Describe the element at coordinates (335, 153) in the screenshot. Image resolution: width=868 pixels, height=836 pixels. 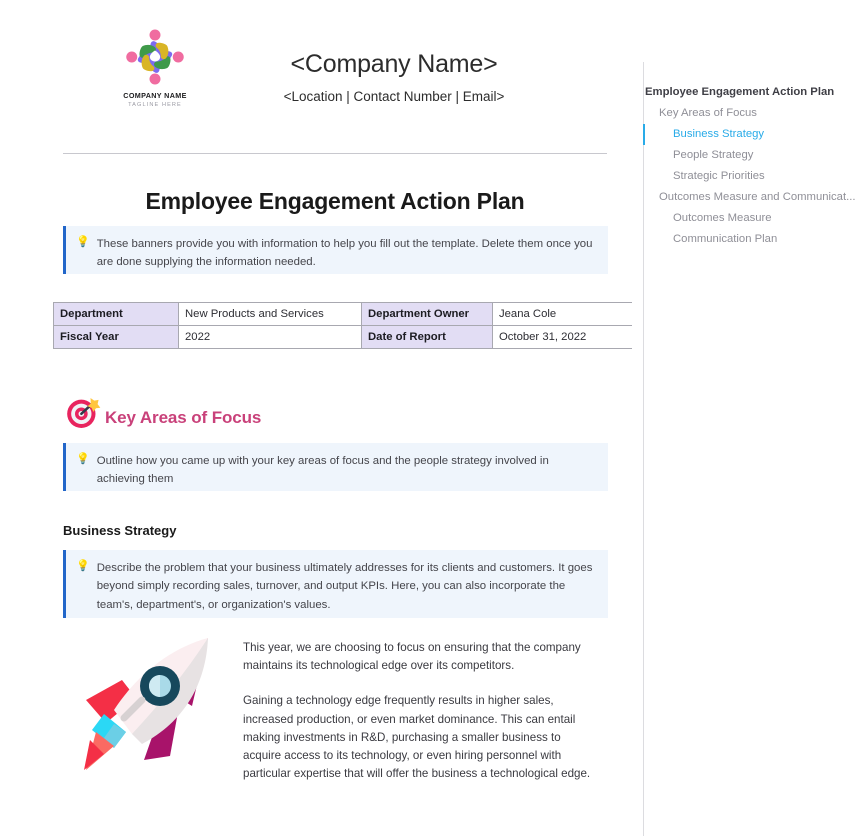
I see `header-divider` at that location.